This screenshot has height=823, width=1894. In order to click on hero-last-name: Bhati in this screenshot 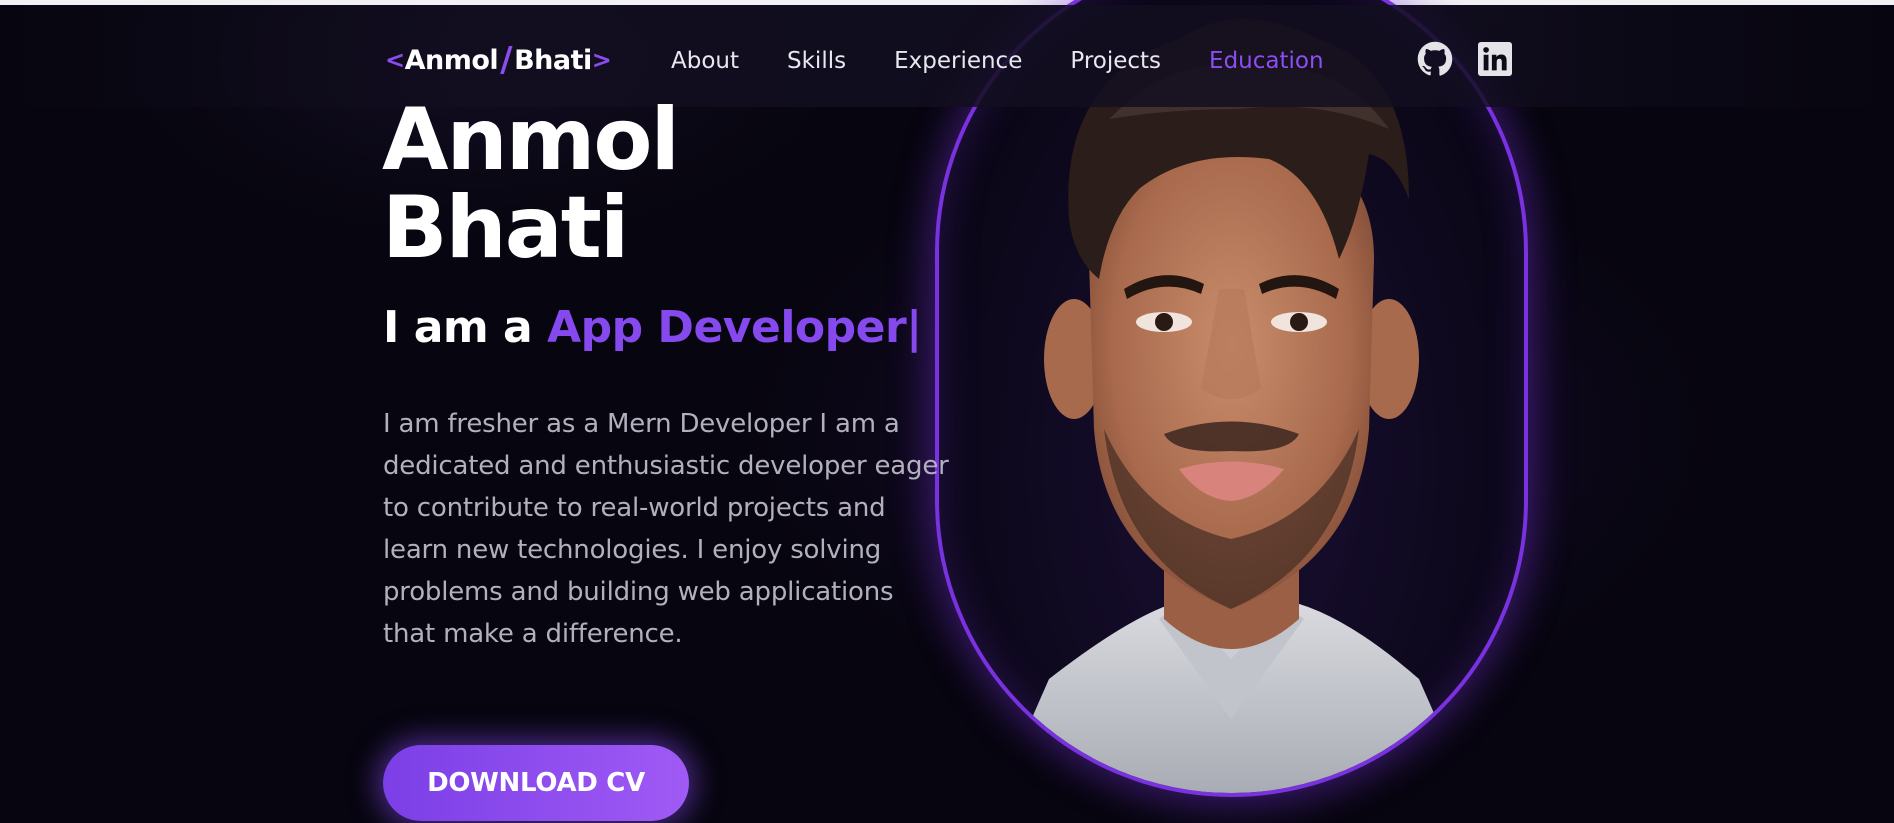, I will do `click(505, 228)`.